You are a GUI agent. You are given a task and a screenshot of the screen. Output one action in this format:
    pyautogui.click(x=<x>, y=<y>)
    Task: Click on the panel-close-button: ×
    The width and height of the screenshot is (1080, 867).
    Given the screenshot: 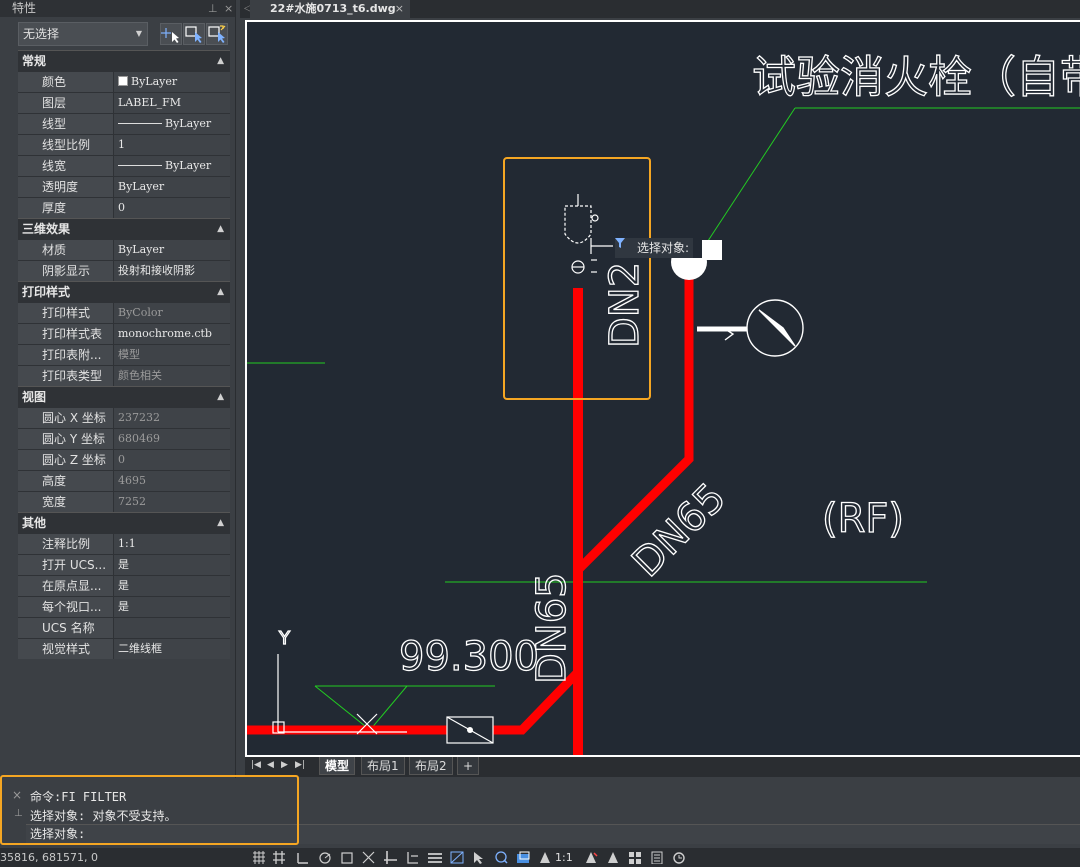 What is the action you would take?
    pyautogui.click(x=228, y=8)
    